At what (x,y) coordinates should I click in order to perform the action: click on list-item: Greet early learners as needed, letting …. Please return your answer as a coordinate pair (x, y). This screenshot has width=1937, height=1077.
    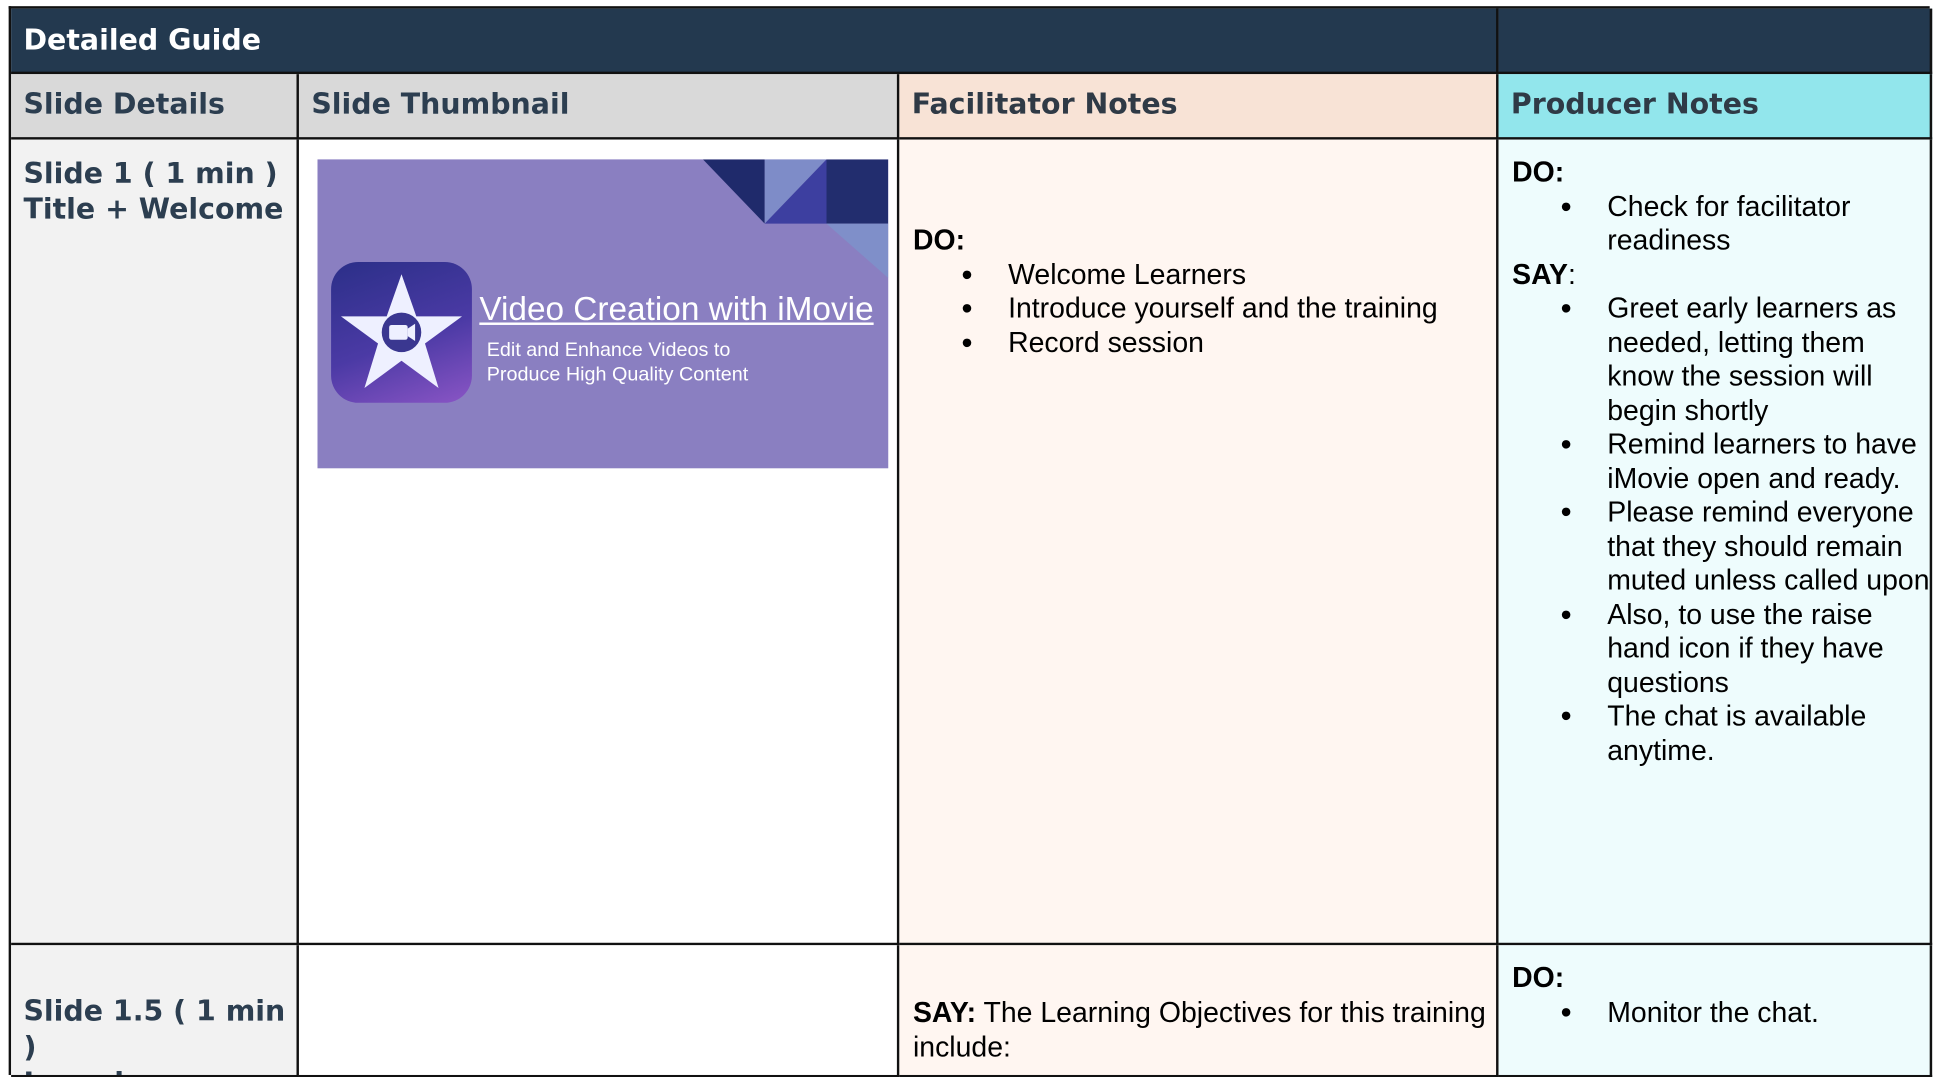
    Looking at the image, I should click on (1721, 360).